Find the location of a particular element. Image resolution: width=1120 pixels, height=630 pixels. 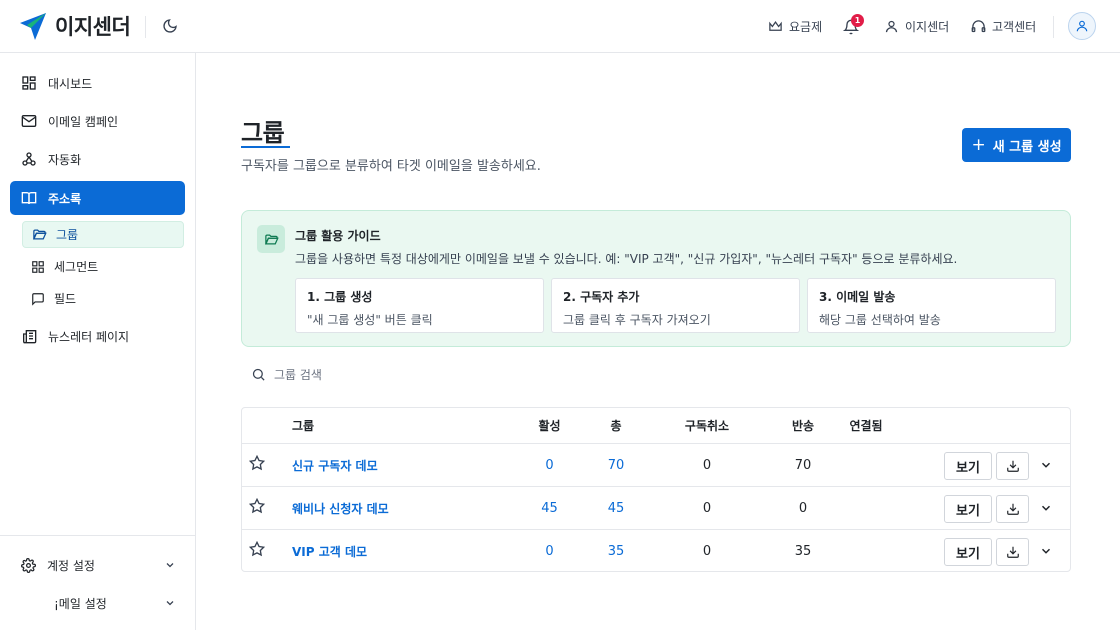

headset-icon is located at coordinates (978, 26).